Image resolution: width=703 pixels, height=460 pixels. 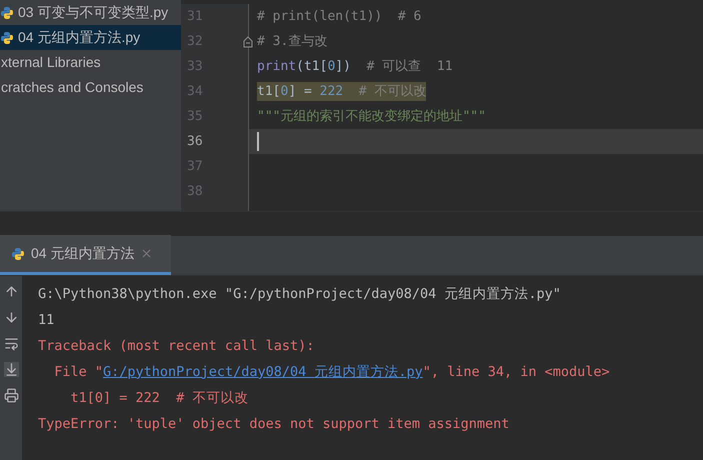 What do you see at coordinates (177, 346) in the screenshot?
I see `console-line: Traceback (most recent call last):` at bounding box center [177, 346].